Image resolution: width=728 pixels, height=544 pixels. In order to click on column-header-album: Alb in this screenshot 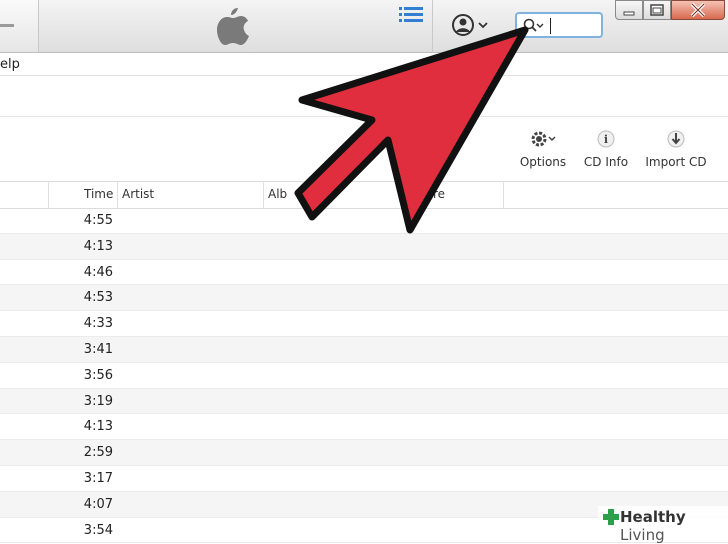, I will do `click(277, 194)`.